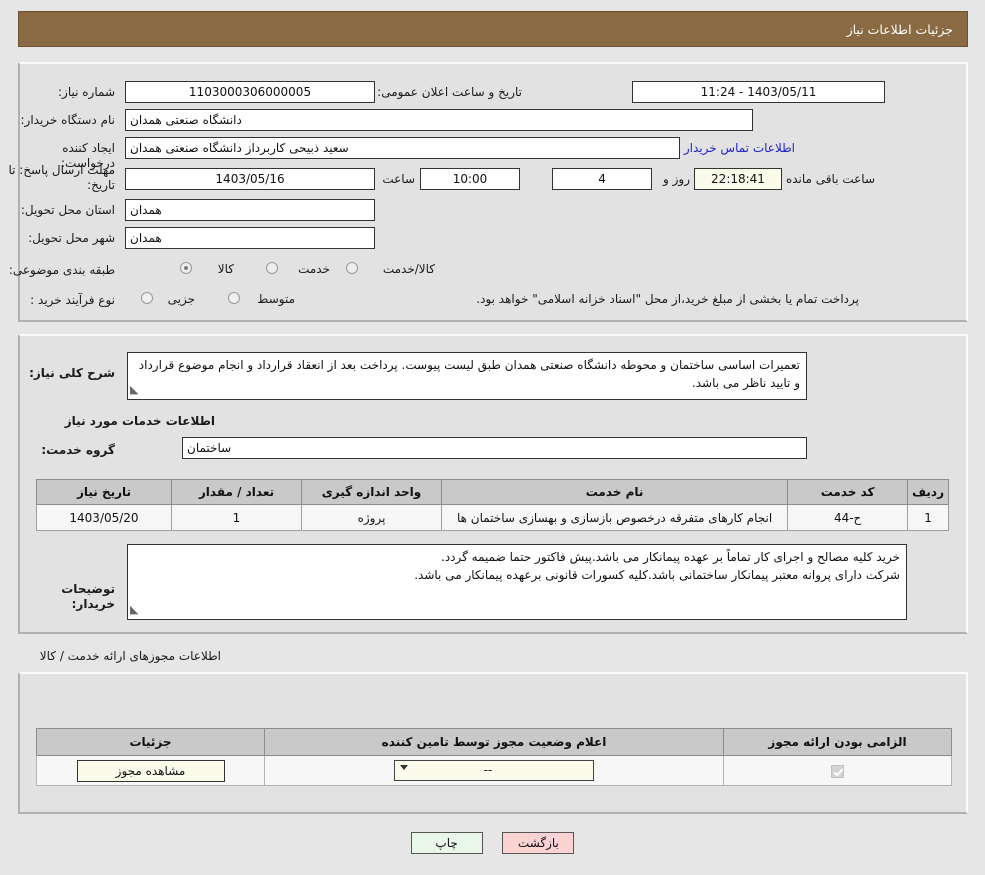  What do you see at coordinates (602, 179) in the screenshot?
I see `remaining-days: 4` at bounding box center [602, 179].